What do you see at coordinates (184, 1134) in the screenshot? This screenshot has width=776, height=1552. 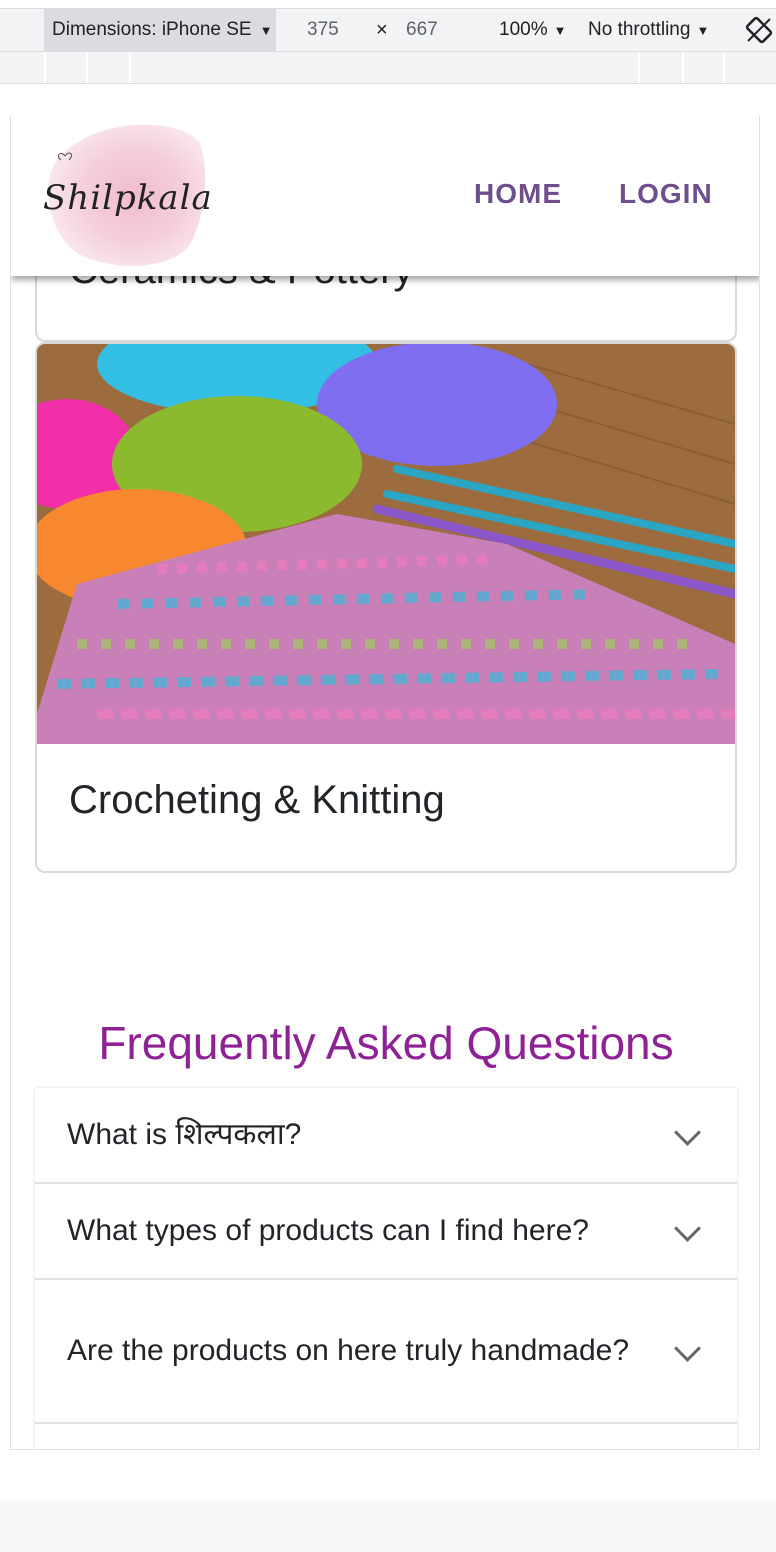 I see `faq-question: What is शिल्पकला?` at bounding box center [184, 1134].